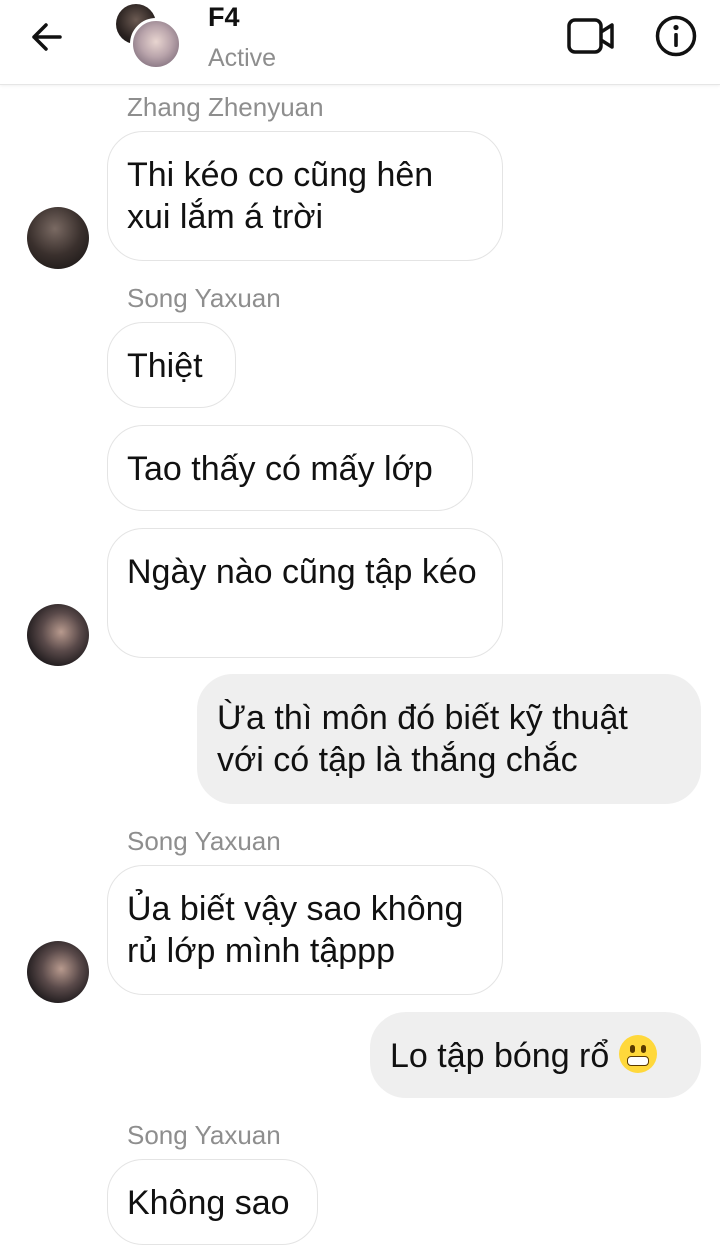 This screenshot has width=720, height=1250. Describe the element at coordinates (305, 593) in the screenshot. I see `message-bubble: Ngày nào cũng tập kéo` at that location.